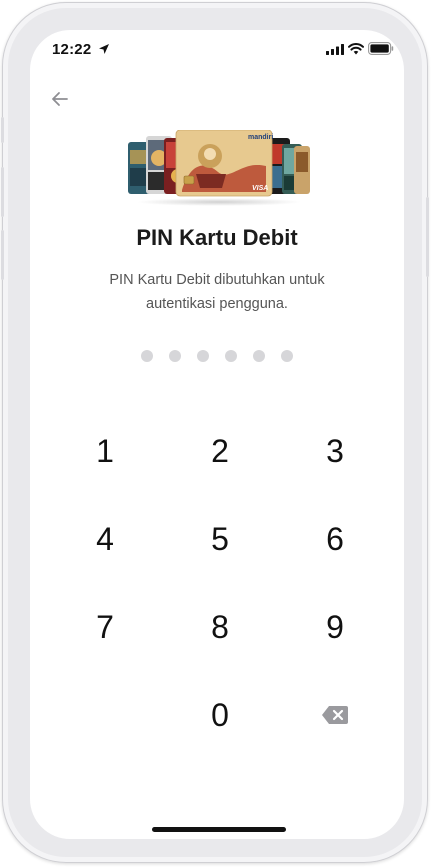  What do you see at coordinates (104, 49) in the screenshot?
I see `location-arrow-icon` at bounding box center [104, 49].